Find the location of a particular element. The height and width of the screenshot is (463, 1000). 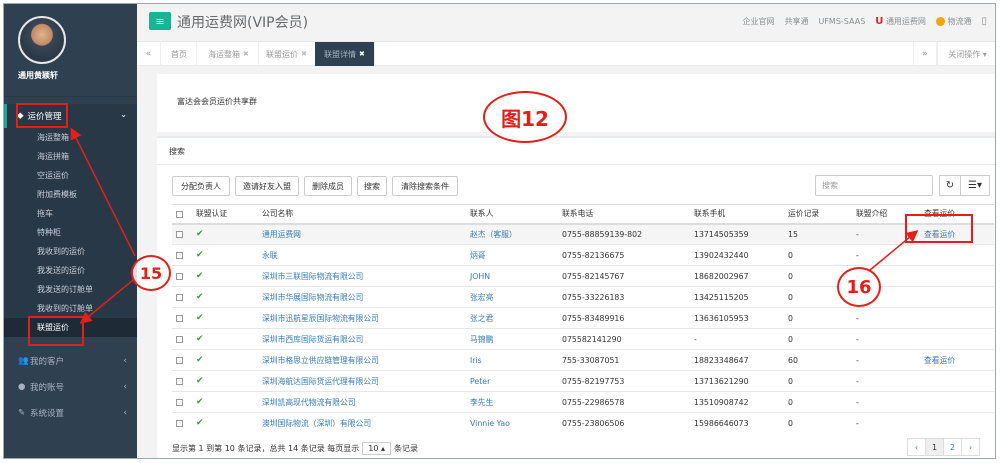

company-name: 深圳市华展国际物流有限公司 is located at coordinates (362, 297).